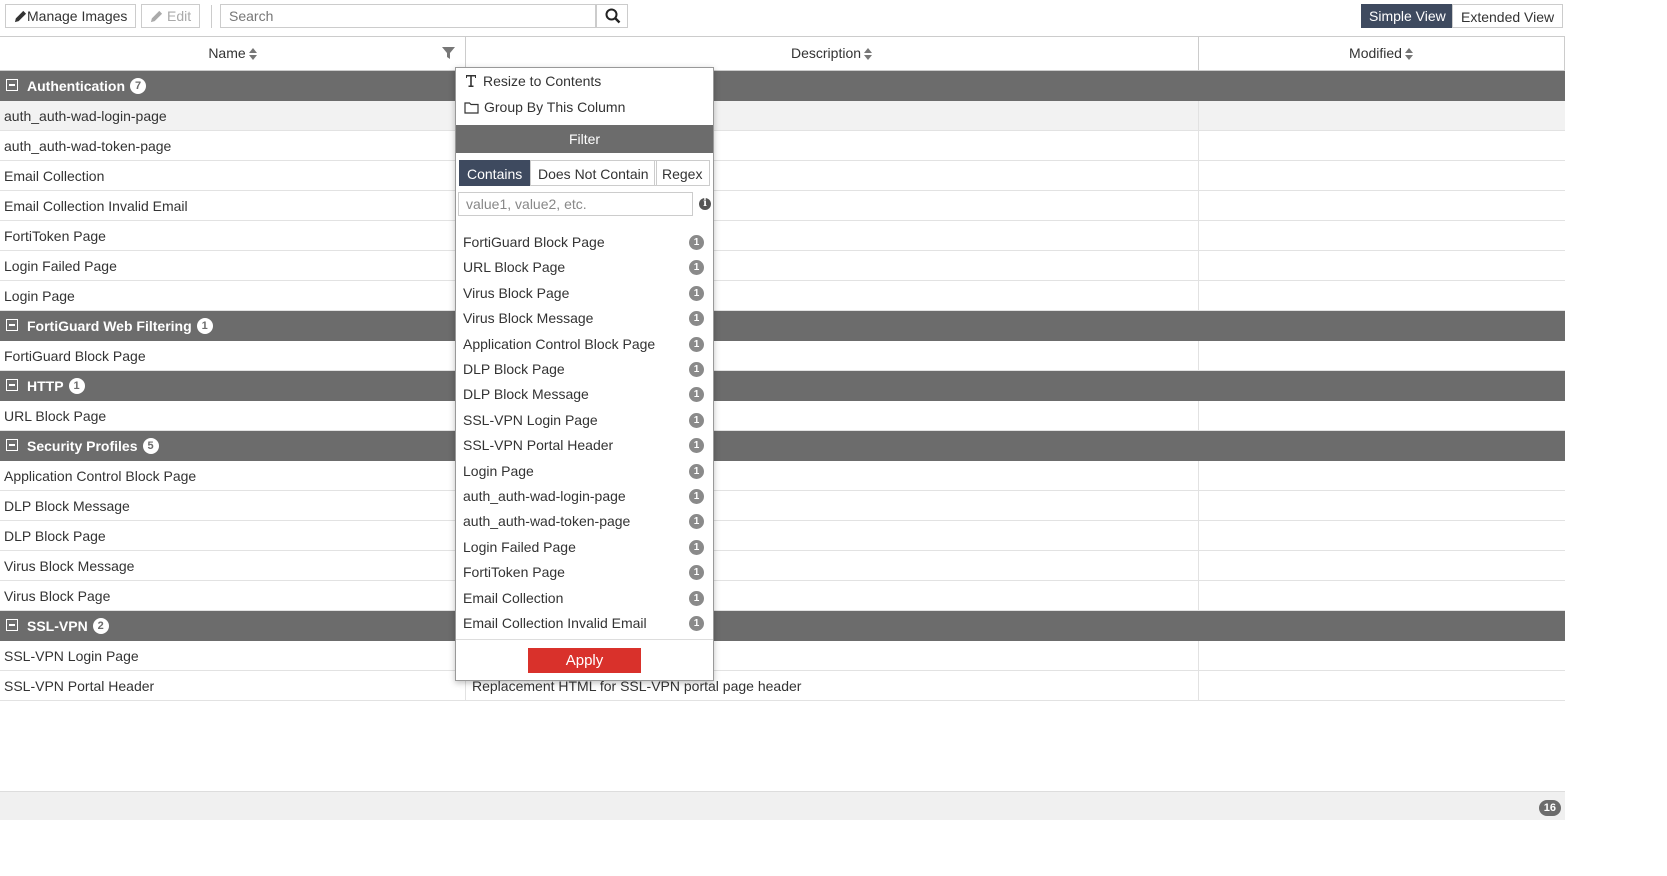  What do you see at coordinates (227, 53) in the screenshot?
I see `column-name-label: Name` at bounding box center [227, 53].